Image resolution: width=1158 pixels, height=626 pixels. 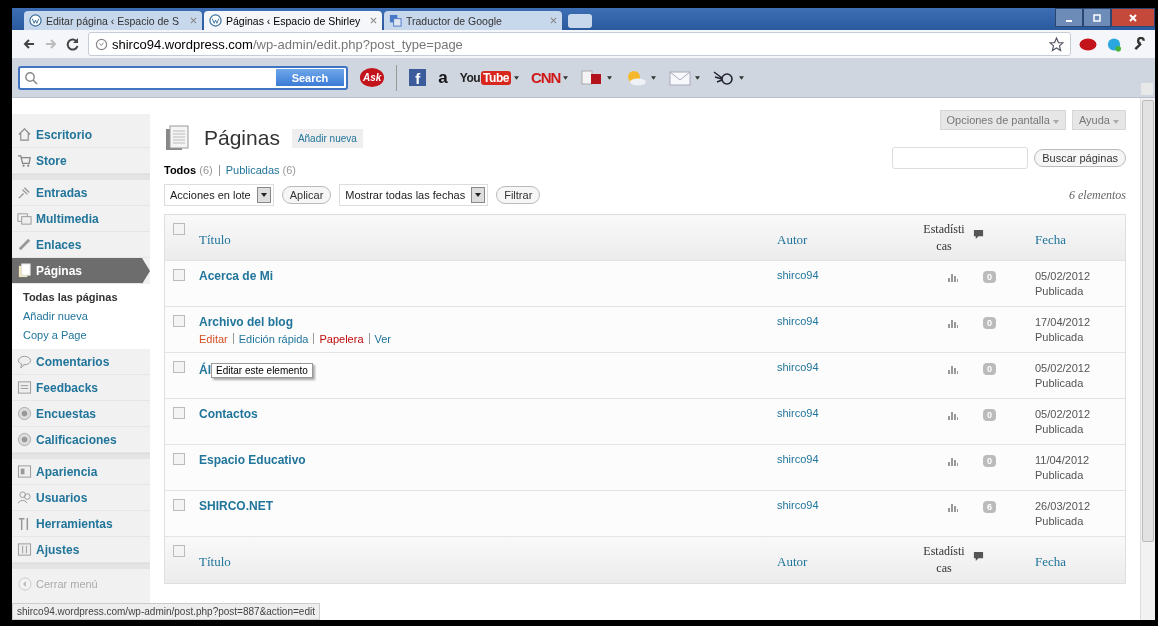 What do you see at coordinates (81, 193) in the screenshot?
I see `sidebar-item: Entradas` at bounding box center [81, 193].